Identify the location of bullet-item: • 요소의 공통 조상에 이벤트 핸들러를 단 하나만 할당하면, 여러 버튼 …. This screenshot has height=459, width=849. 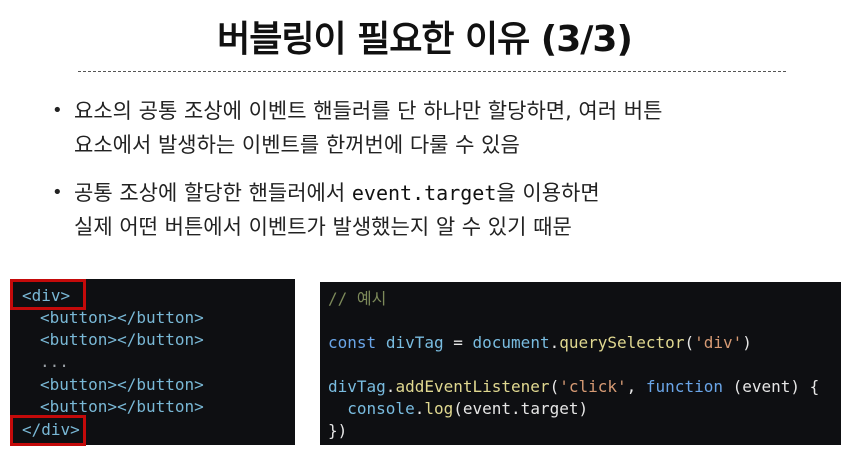
(428, 128).